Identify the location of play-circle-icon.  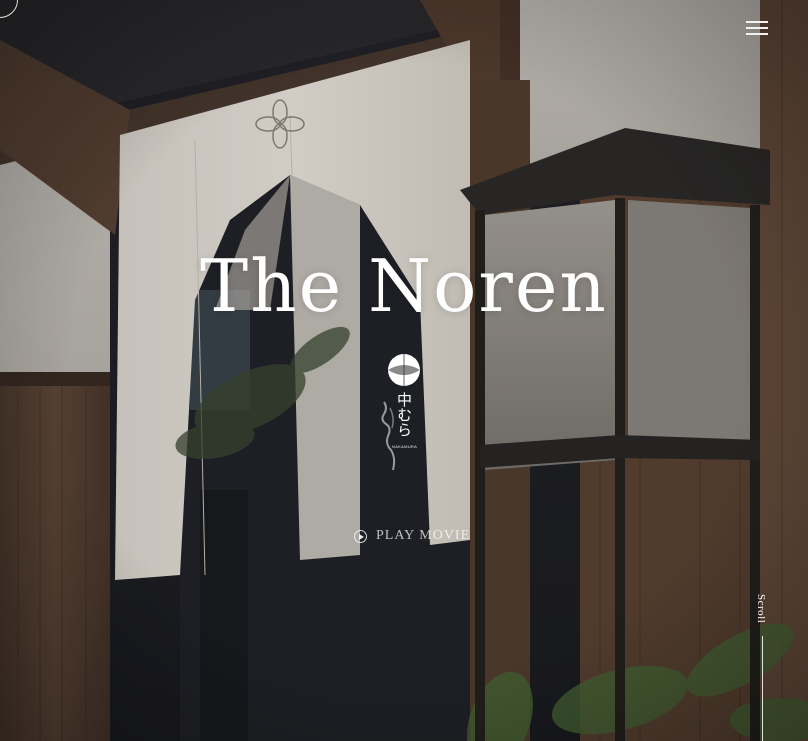
(360, 536).